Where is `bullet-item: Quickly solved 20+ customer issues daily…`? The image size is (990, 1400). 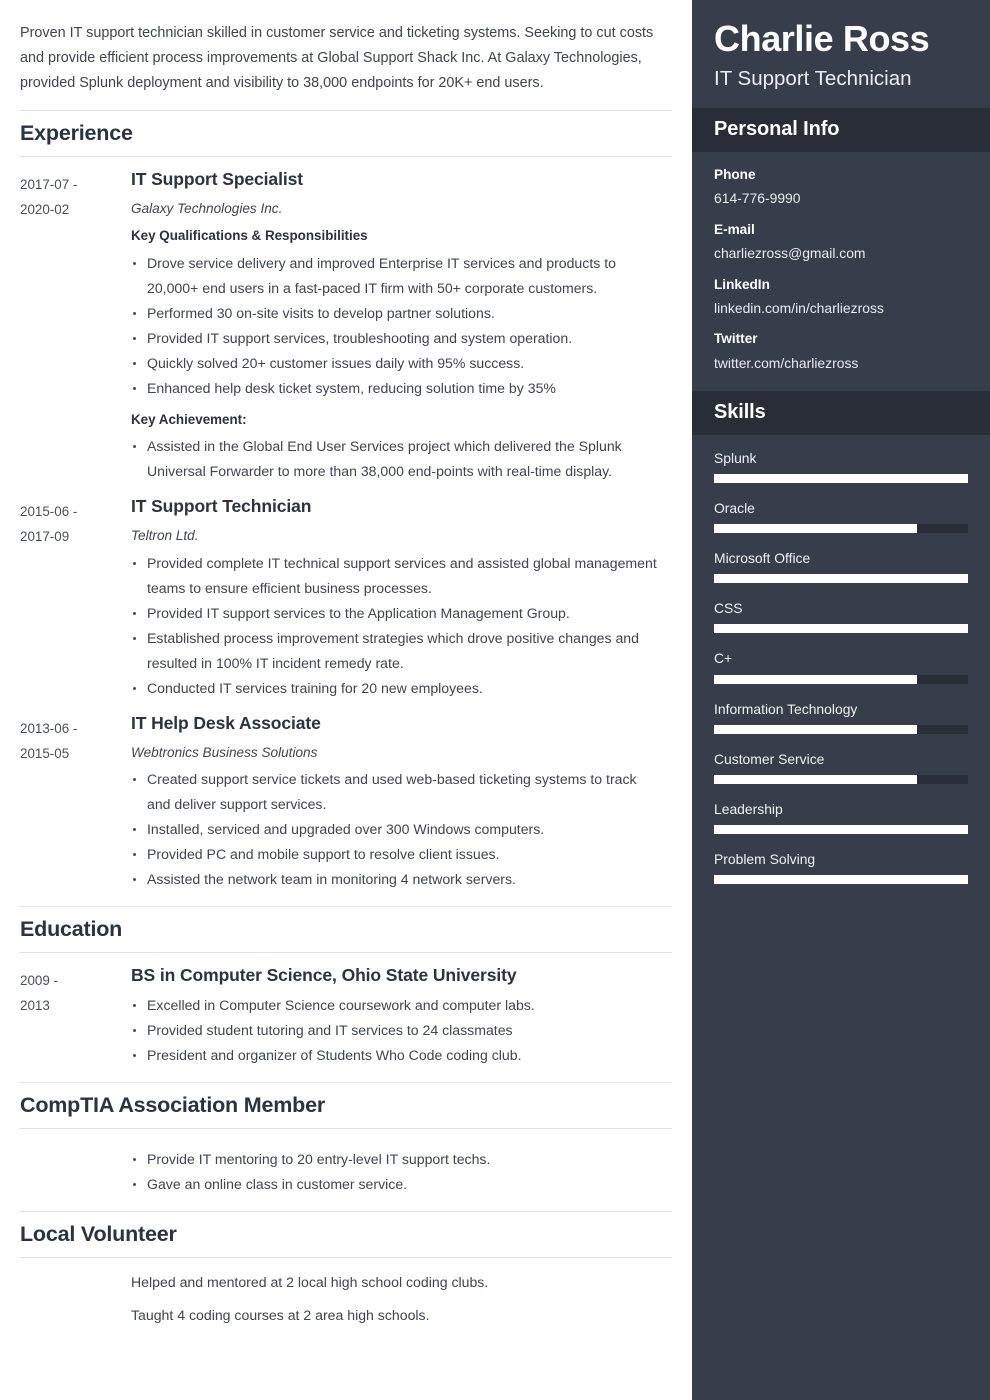
bullet-item: Quickly solved 20+ customer issues daily… is located at coordinates (397, 363).